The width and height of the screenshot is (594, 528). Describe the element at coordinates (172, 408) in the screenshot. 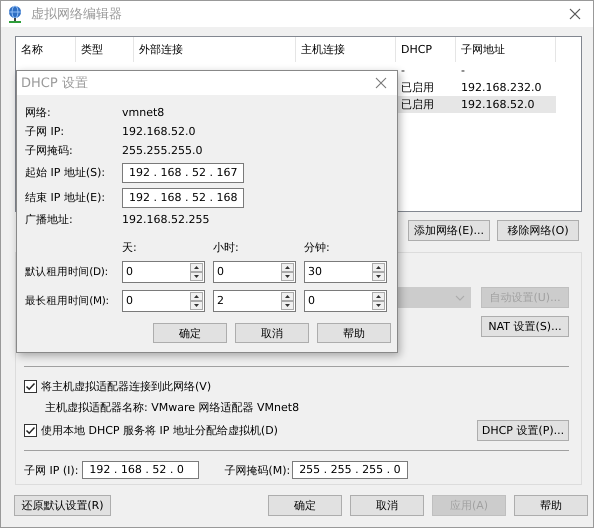

I see `adapter-name-text: 主机虚拟适配器名称: VMware 网络适配器 VMnet8` at that location.